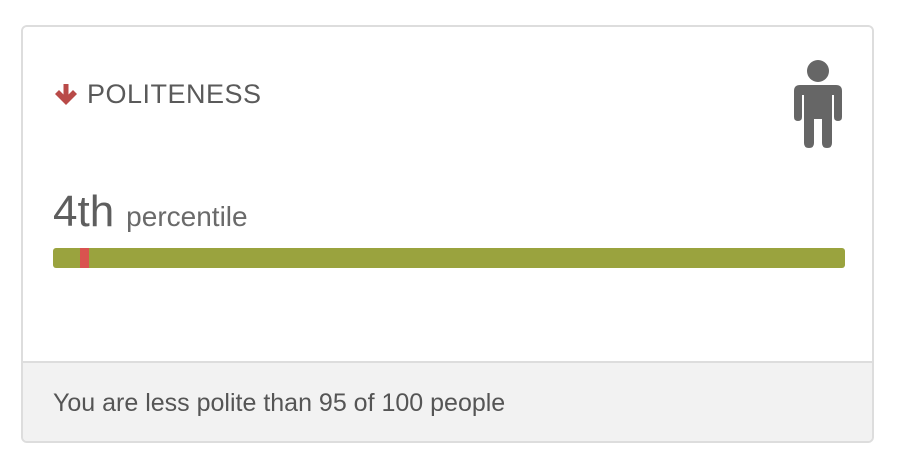 Image resolution: width=898 pixels, height=466 pixels. I want to click on percentile-value: 4th, so click(84, 211).